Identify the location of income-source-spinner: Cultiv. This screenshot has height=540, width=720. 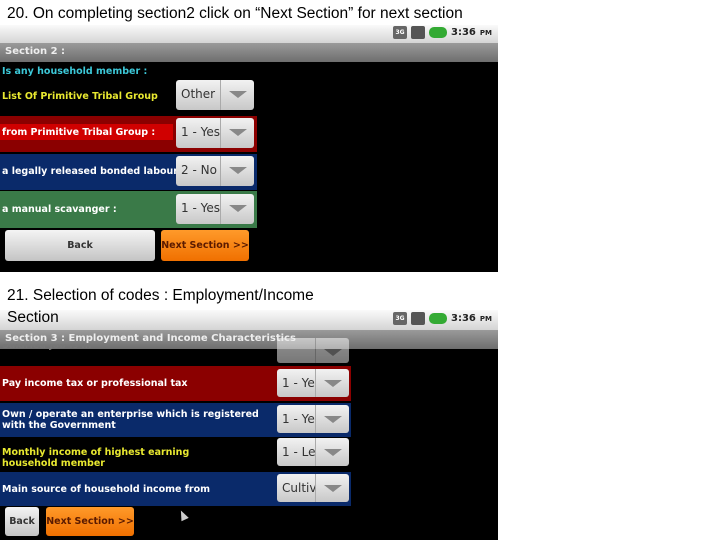
(313, 488).